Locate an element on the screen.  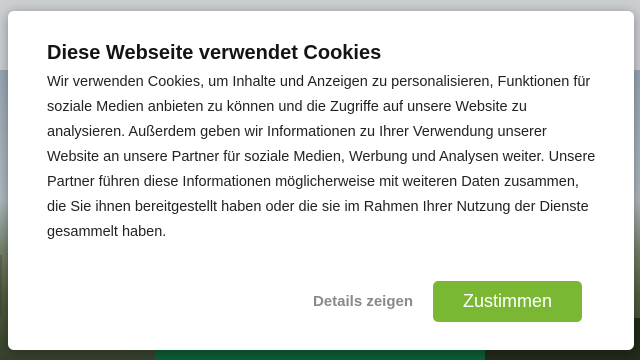
accept-button: Zustimmen is located at coordinates (507, 301).